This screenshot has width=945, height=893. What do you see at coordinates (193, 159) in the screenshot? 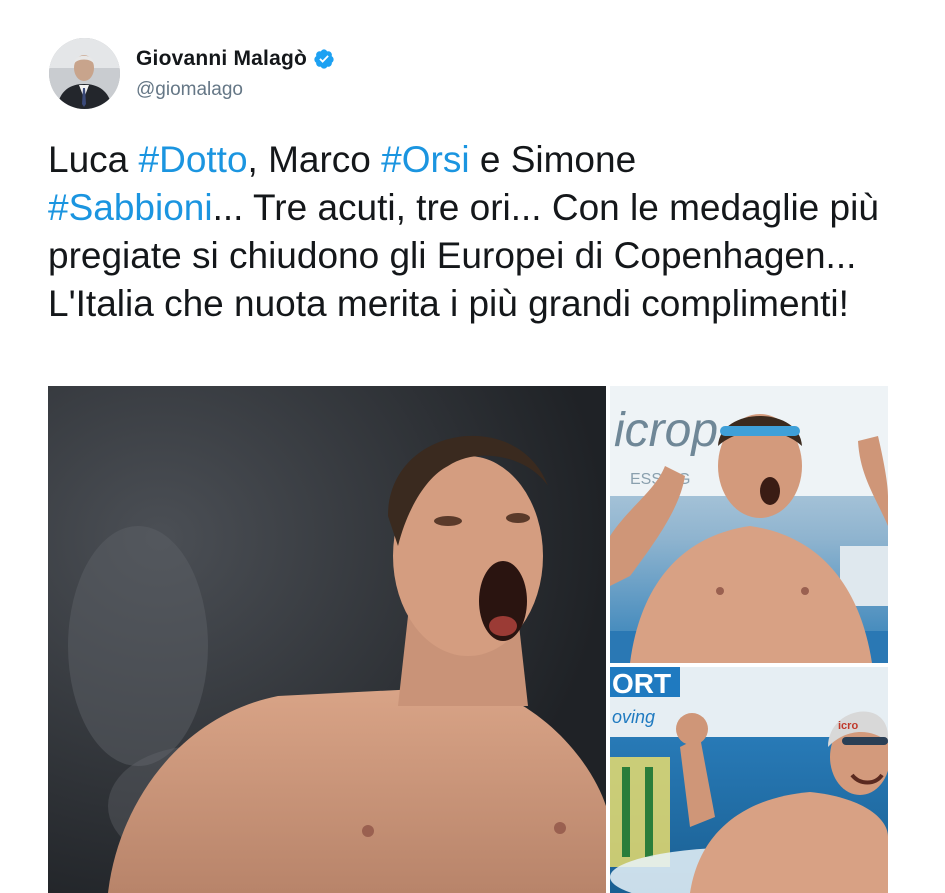
I see `hashtag-dotto-link: #Dotto` at bounding box center [193, 159].